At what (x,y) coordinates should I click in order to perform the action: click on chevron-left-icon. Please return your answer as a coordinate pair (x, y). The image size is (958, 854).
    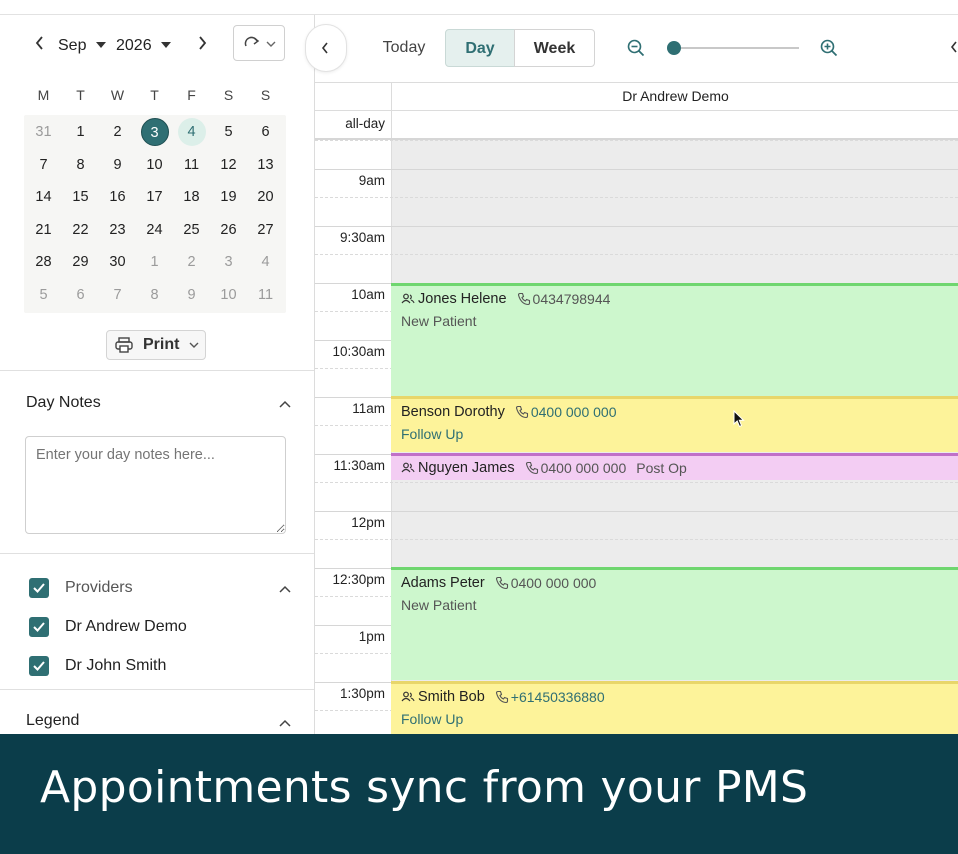
    Looking at the image, I should click on (39, 43).